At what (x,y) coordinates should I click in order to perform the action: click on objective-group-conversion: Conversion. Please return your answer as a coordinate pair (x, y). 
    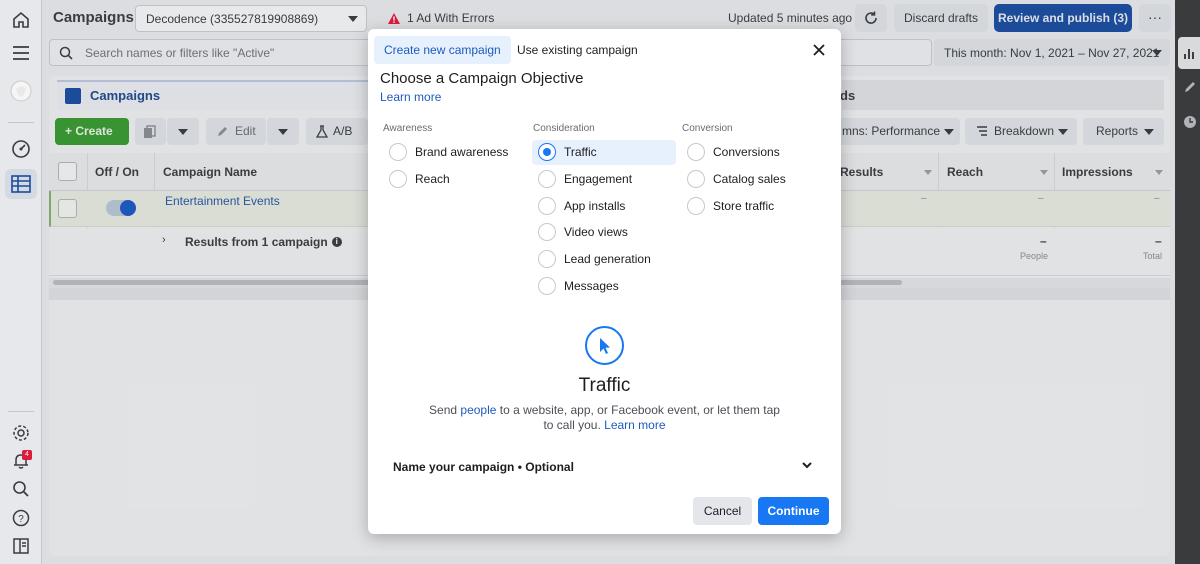
    Looking at the image, I should click on (707, 128).